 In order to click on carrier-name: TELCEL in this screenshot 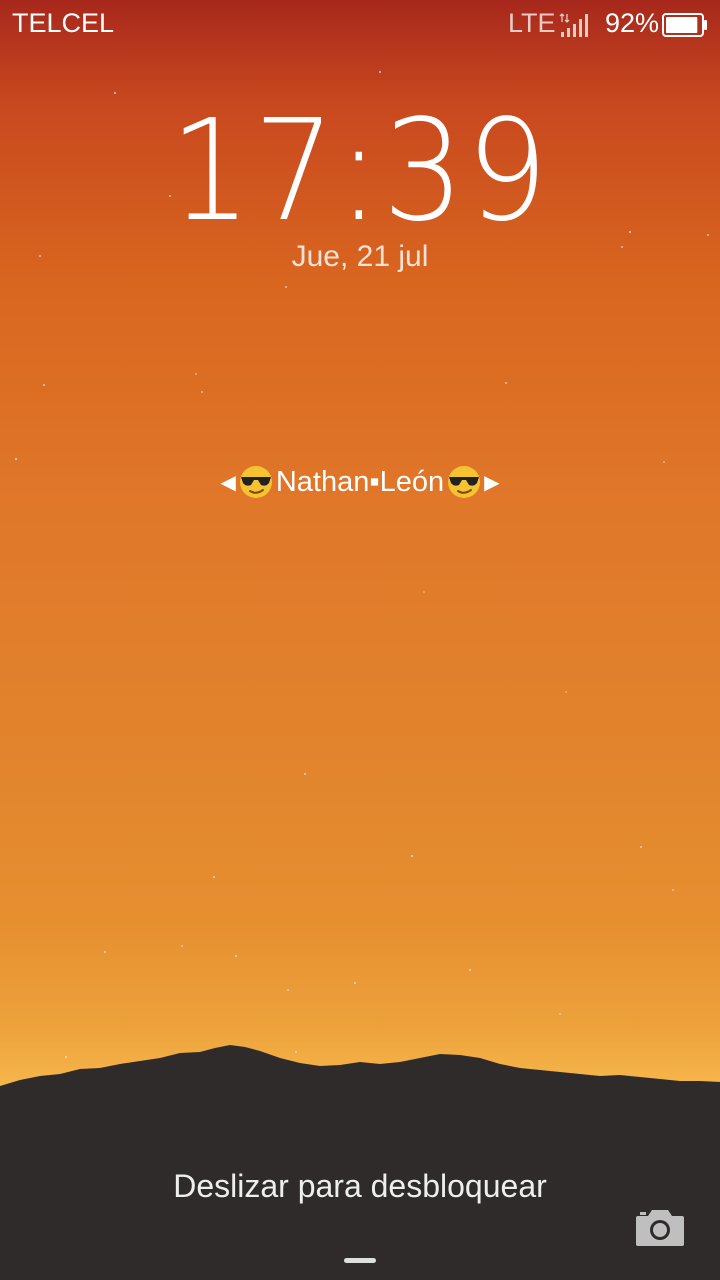, I will do `click(63, 23)`.